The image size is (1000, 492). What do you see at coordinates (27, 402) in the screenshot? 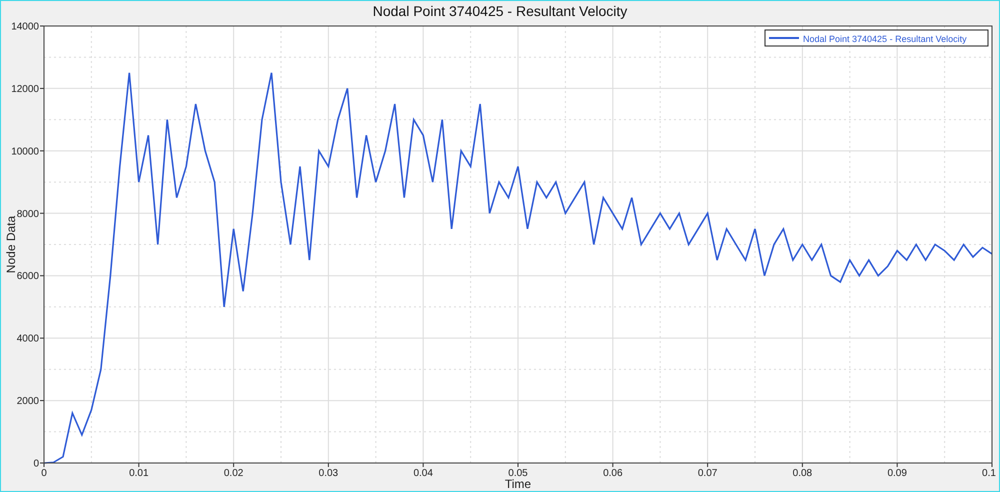
I see `y-tick-label: 2000` at bounding box center [27, 402].